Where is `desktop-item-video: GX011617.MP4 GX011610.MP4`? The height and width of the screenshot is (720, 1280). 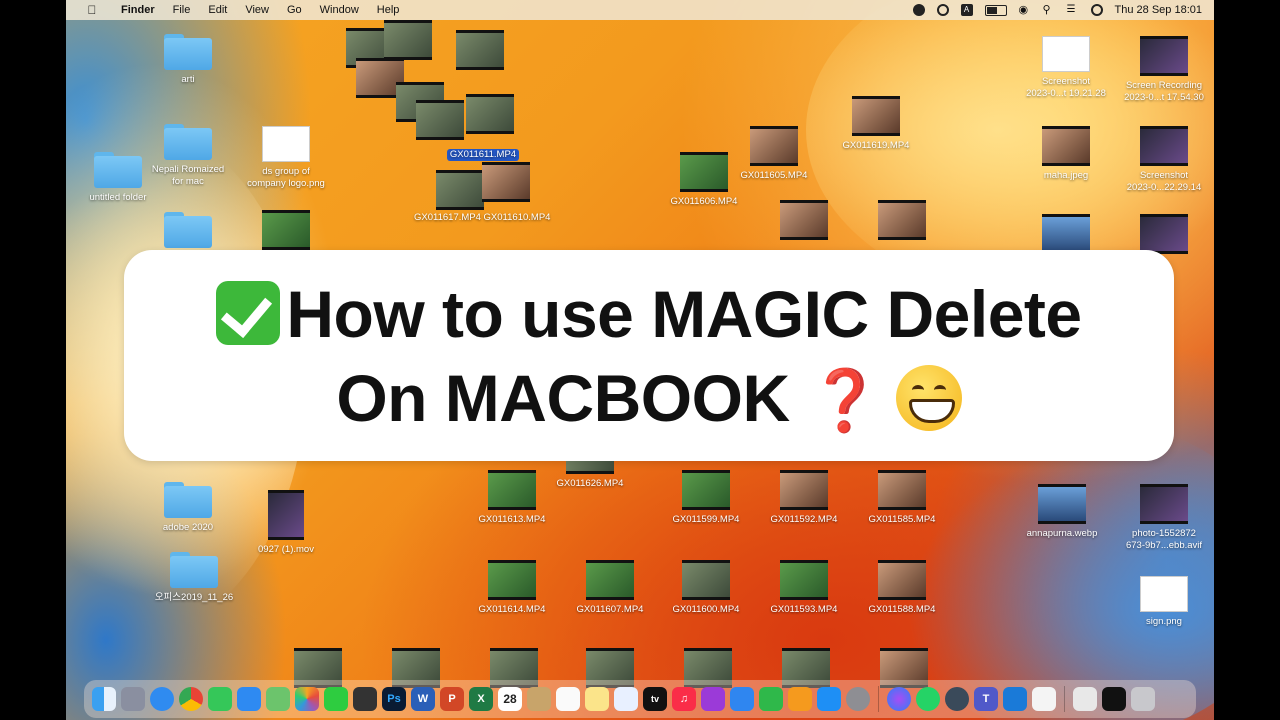
desktop-item-video: GX011617.MP4 GX011610.MP4 is located at coordinates (482, 216).